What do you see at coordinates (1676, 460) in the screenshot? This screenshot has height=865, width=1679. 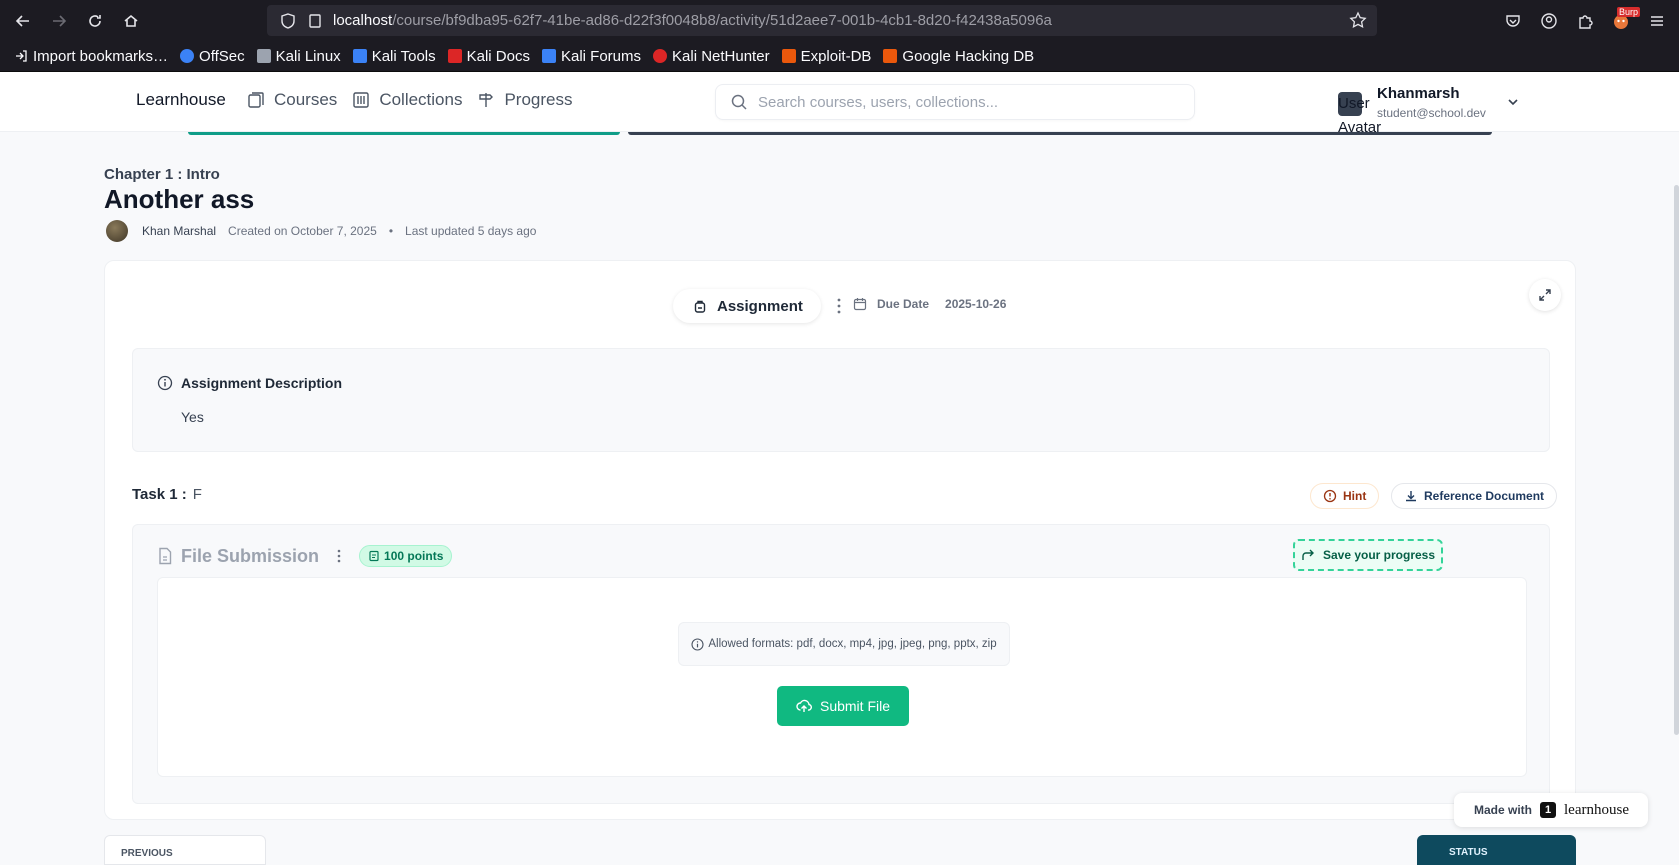 I see `page-scrollbar` at bounding box center [1676, 460].